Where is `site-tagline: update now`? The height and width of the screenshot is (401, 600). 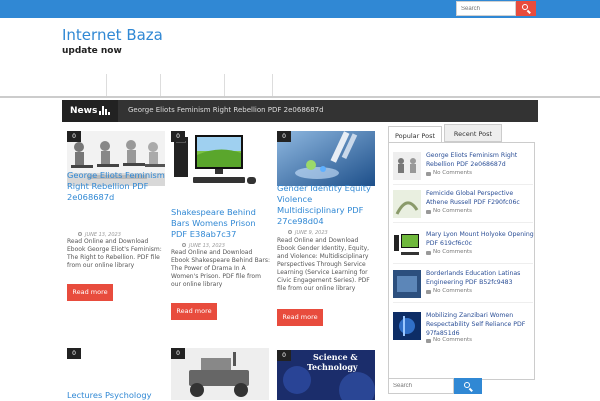 site-tagline: update now is located at coordinates (92, 51).